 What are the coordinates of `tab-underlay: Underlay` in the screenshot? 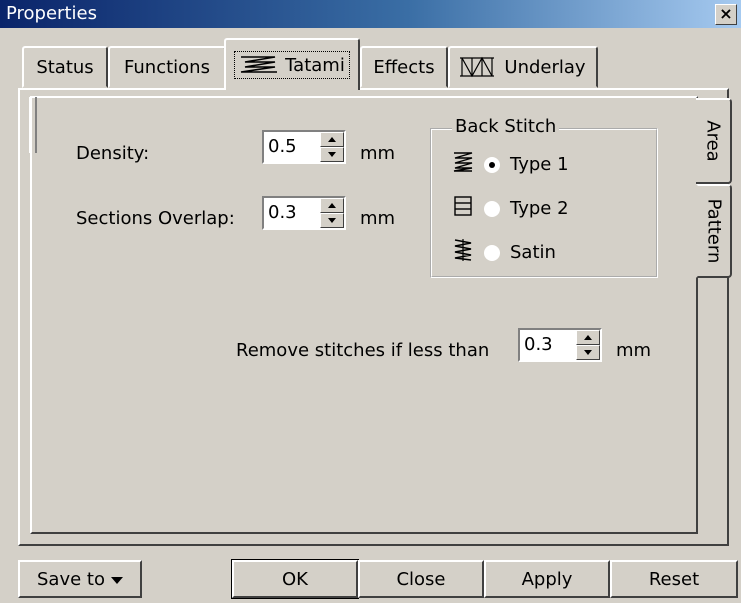 It's located at (523, 67).